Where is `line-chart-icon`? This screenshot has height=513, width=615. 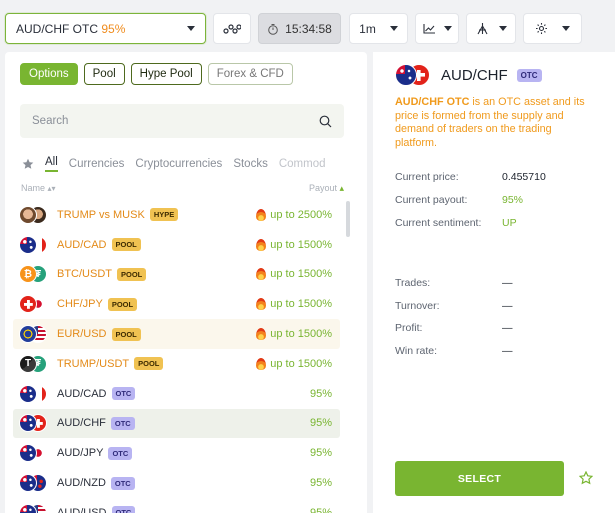
line-chart-icon is located at coordinates (428, 29).